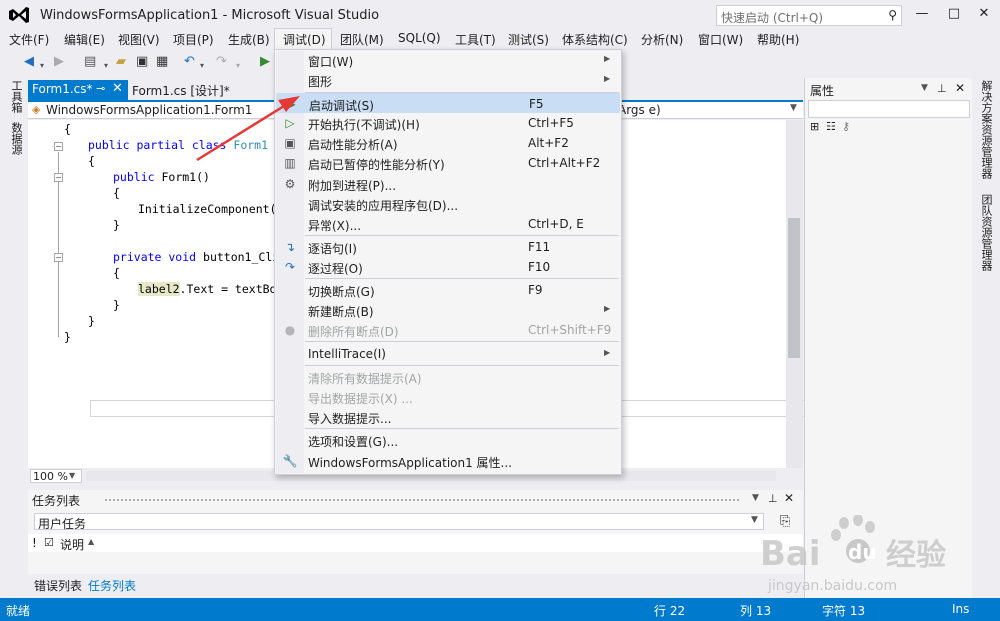 The image size is (1000, 621). Describe the element at coordinates (448, 60) in the screenshot. I see `menu-item-window: 窗口(W) ▶` at that location.